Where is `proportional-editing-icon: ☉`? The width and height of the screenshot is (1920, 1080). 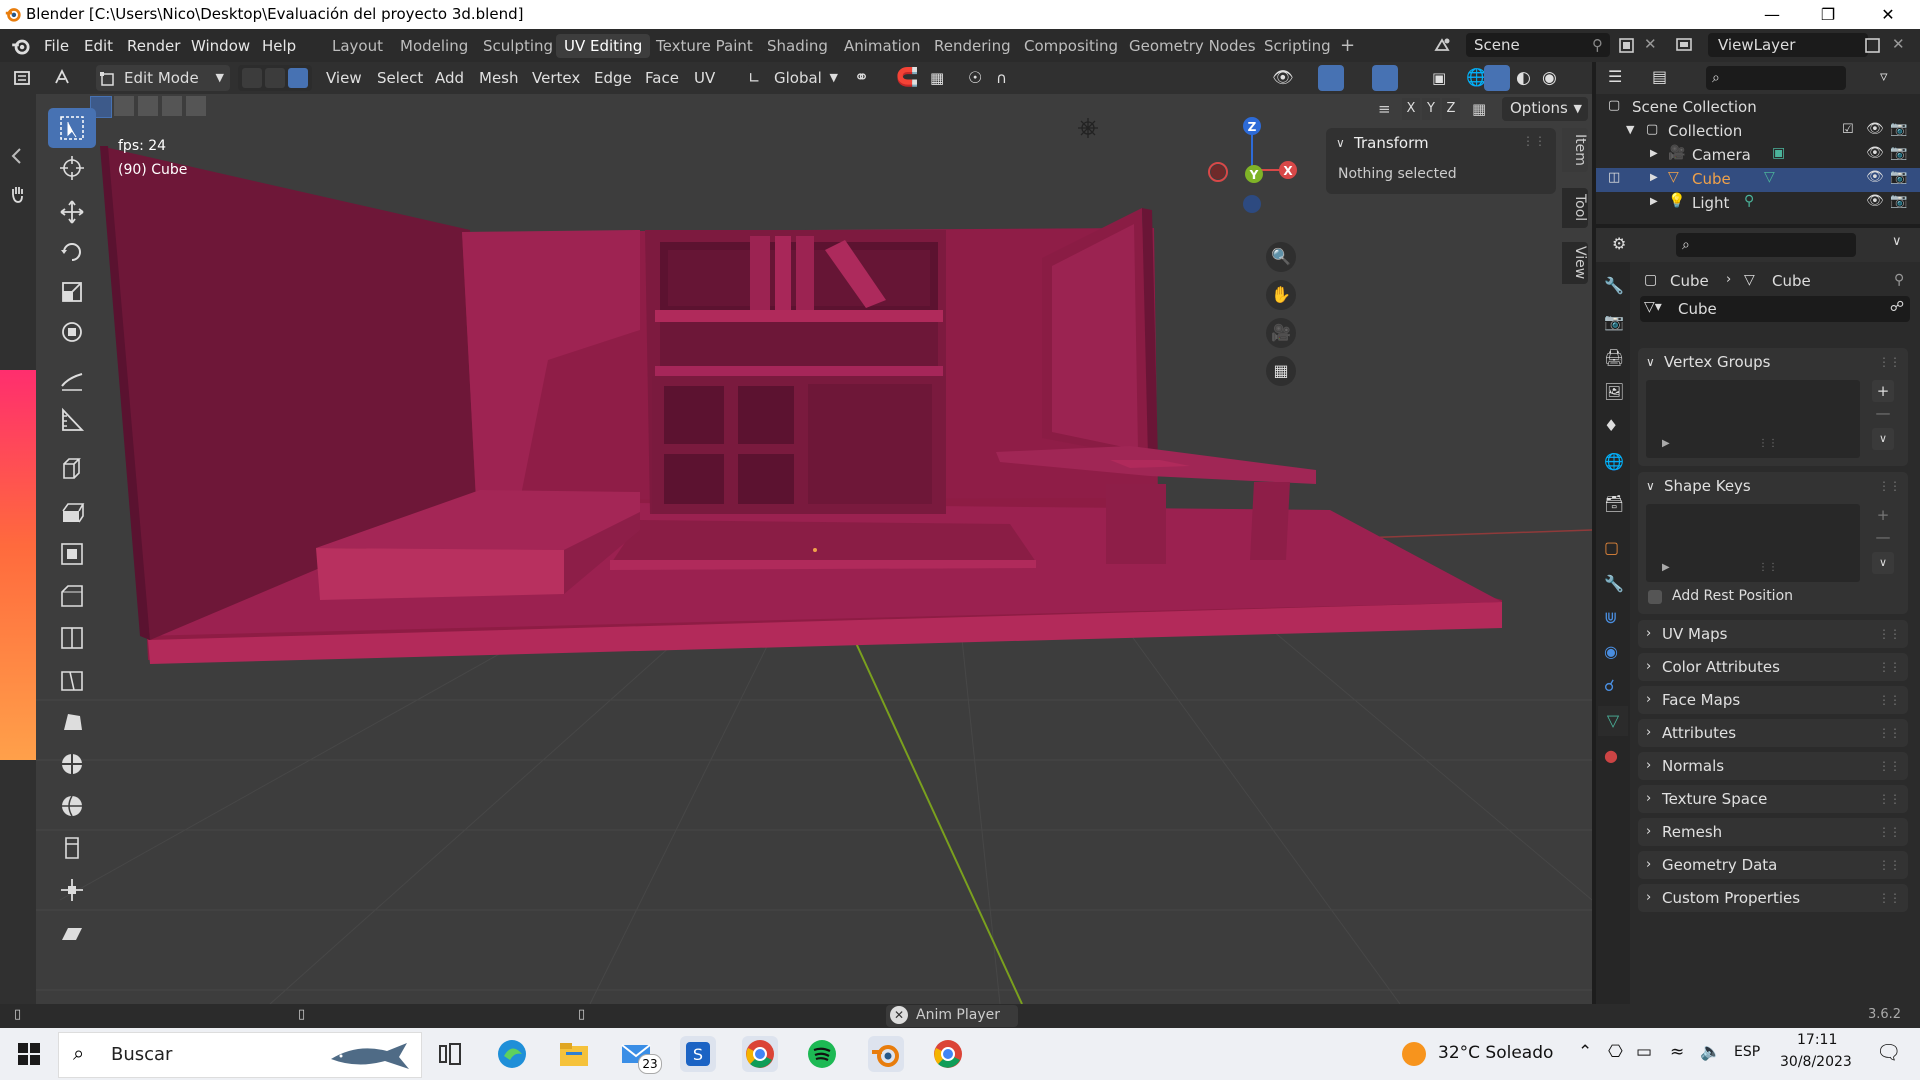 proportional-editing-icon: ☉ is located at coordinates (975, 78).